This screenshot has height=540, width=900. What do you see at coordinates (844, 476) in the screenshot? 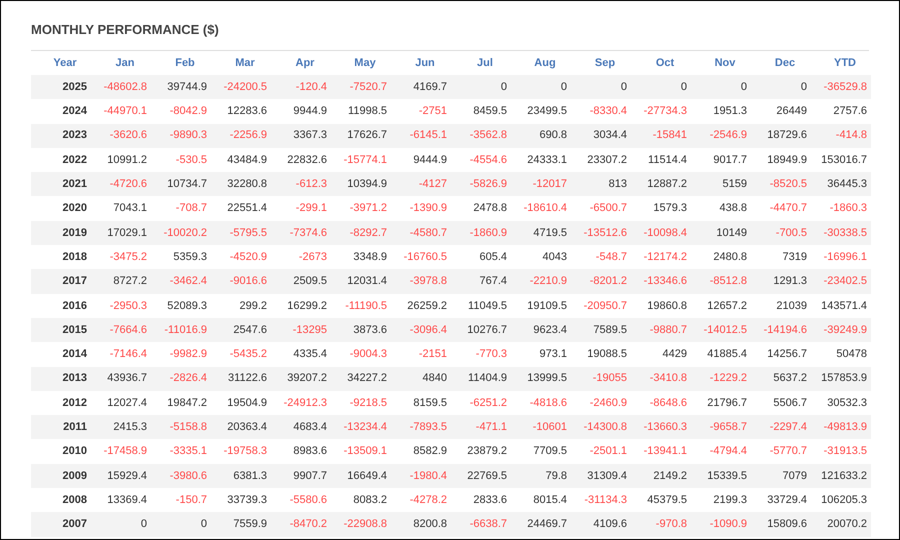
I see `value-cell: 121633.2` at bounding box center [844, 476].